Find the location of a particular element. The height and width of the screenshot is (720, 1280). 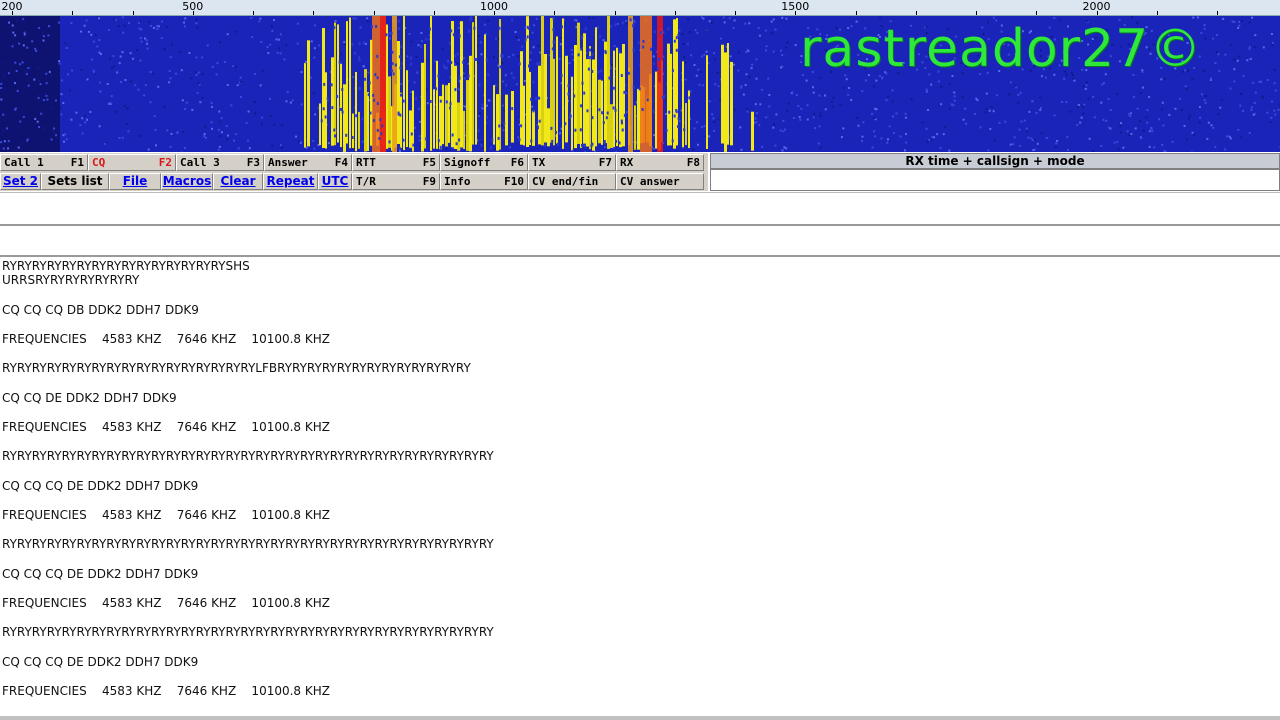

macro-button-7: TX F7 is located at coordinates (572, 162).